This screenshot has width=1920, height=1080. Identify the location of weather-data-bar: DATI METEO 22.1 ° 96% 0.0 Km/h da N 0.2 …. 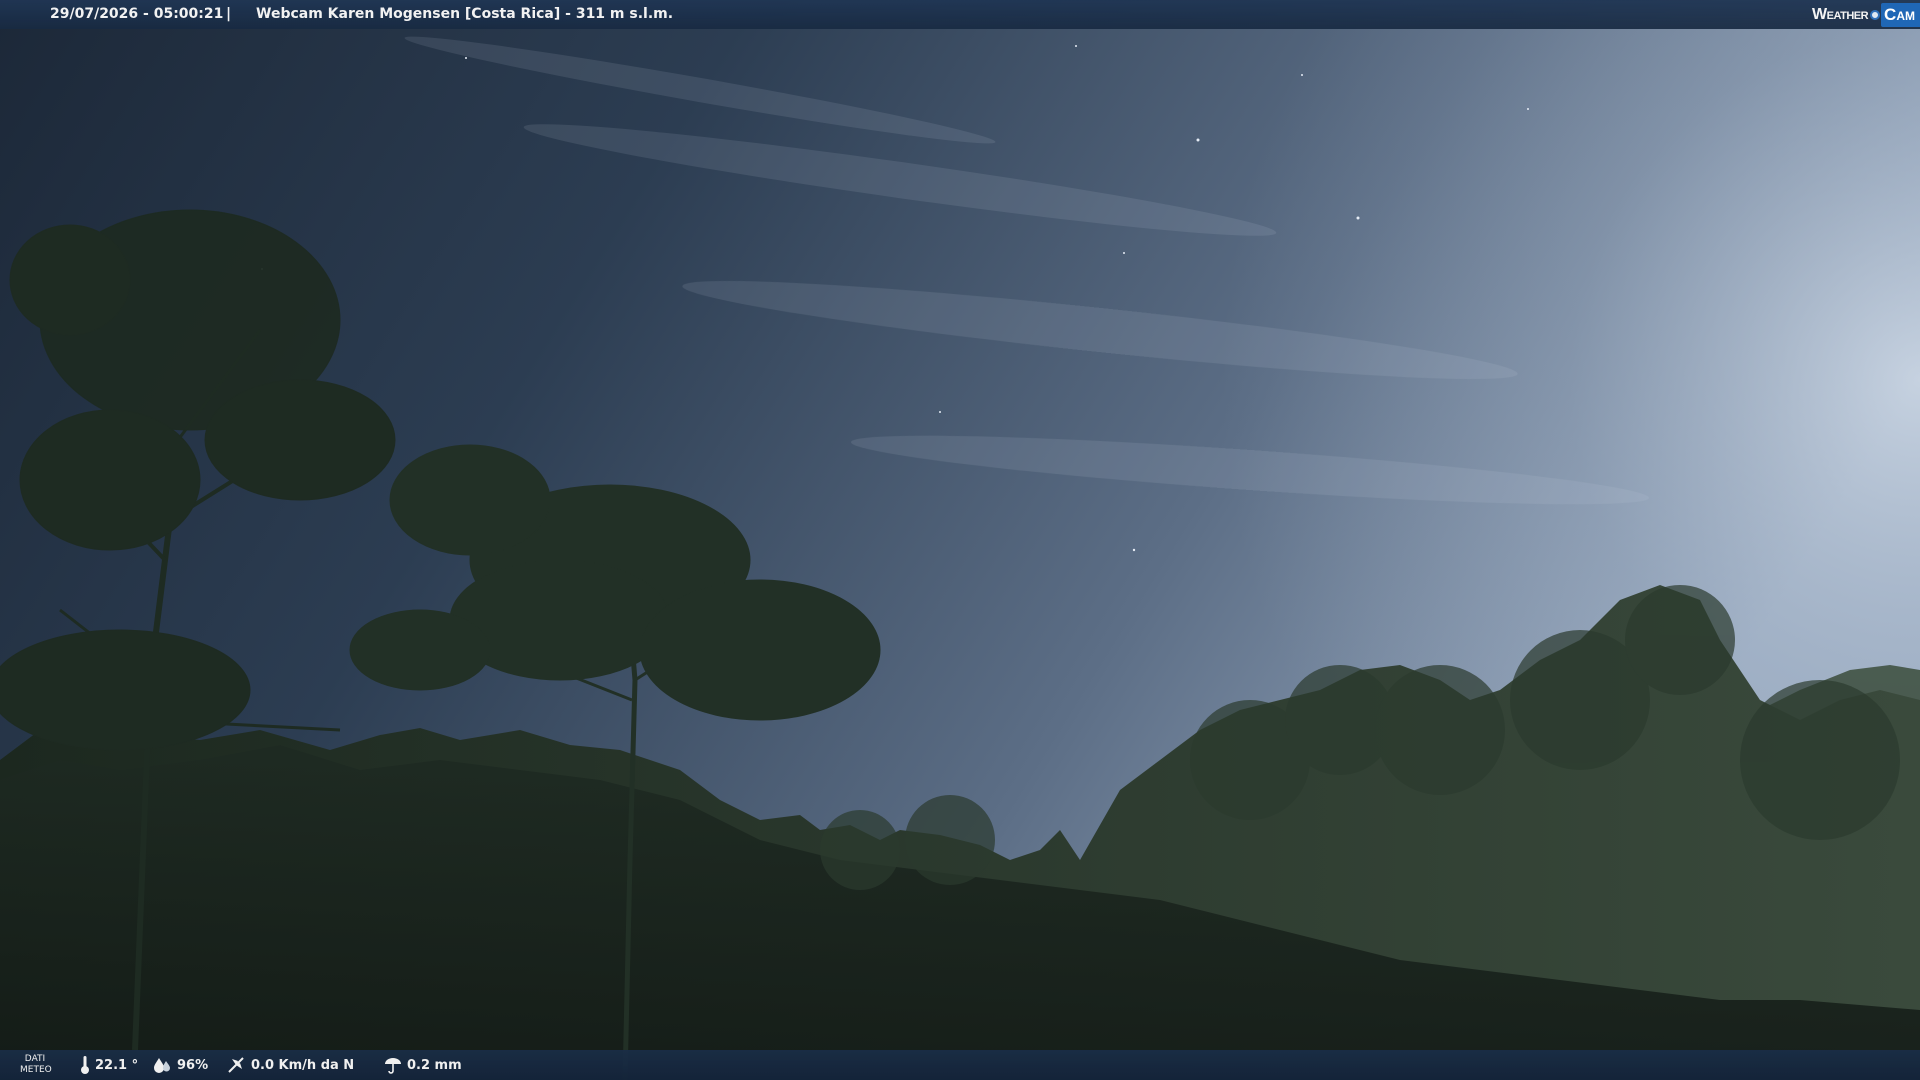
(960, 1065).